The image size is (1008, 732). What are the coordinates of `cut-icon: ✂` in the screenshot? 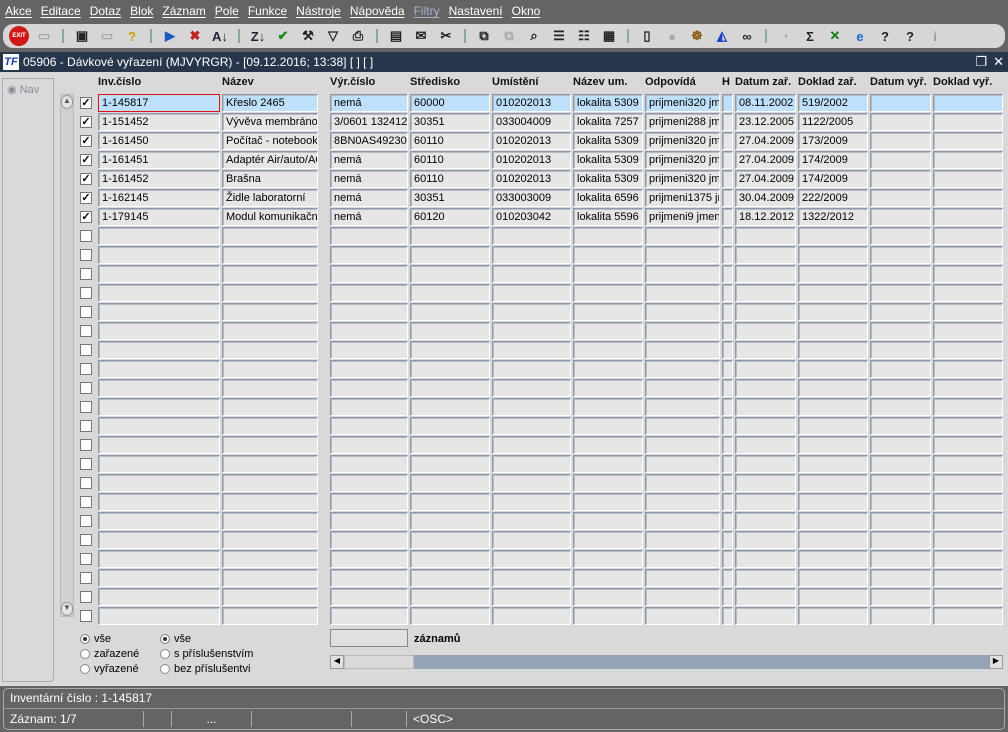 It's located at (446, 36).